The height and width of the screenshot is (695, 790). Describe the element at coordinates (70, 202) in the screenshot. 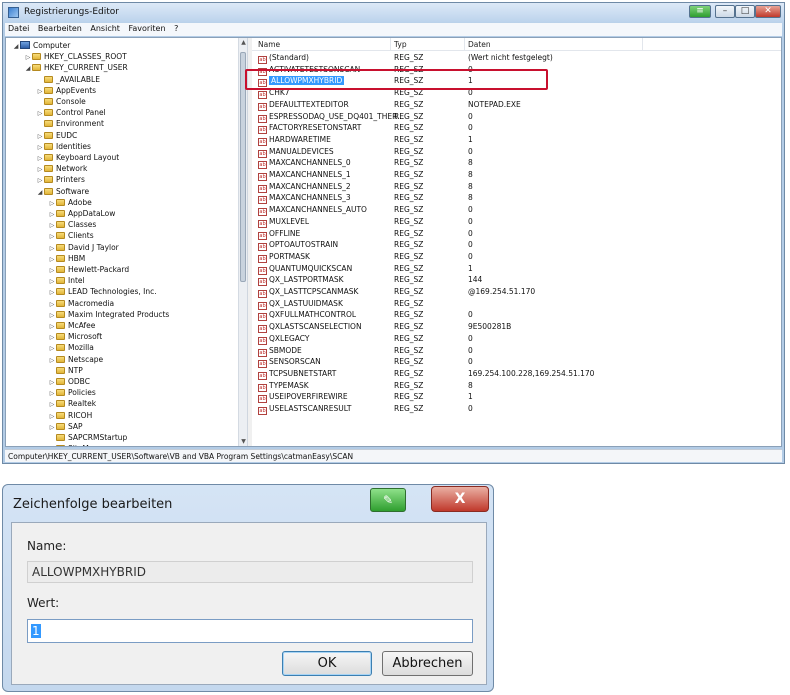

I see `tree-node: ▷ Adobe` at that location.